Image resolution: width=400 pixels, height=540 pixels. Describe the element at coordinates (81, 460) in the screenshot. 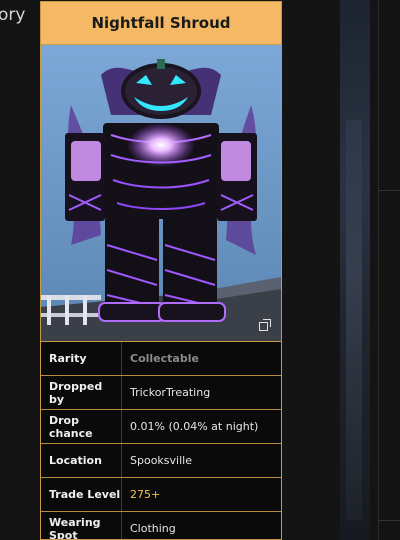

I see `info-label: Location` at that location.